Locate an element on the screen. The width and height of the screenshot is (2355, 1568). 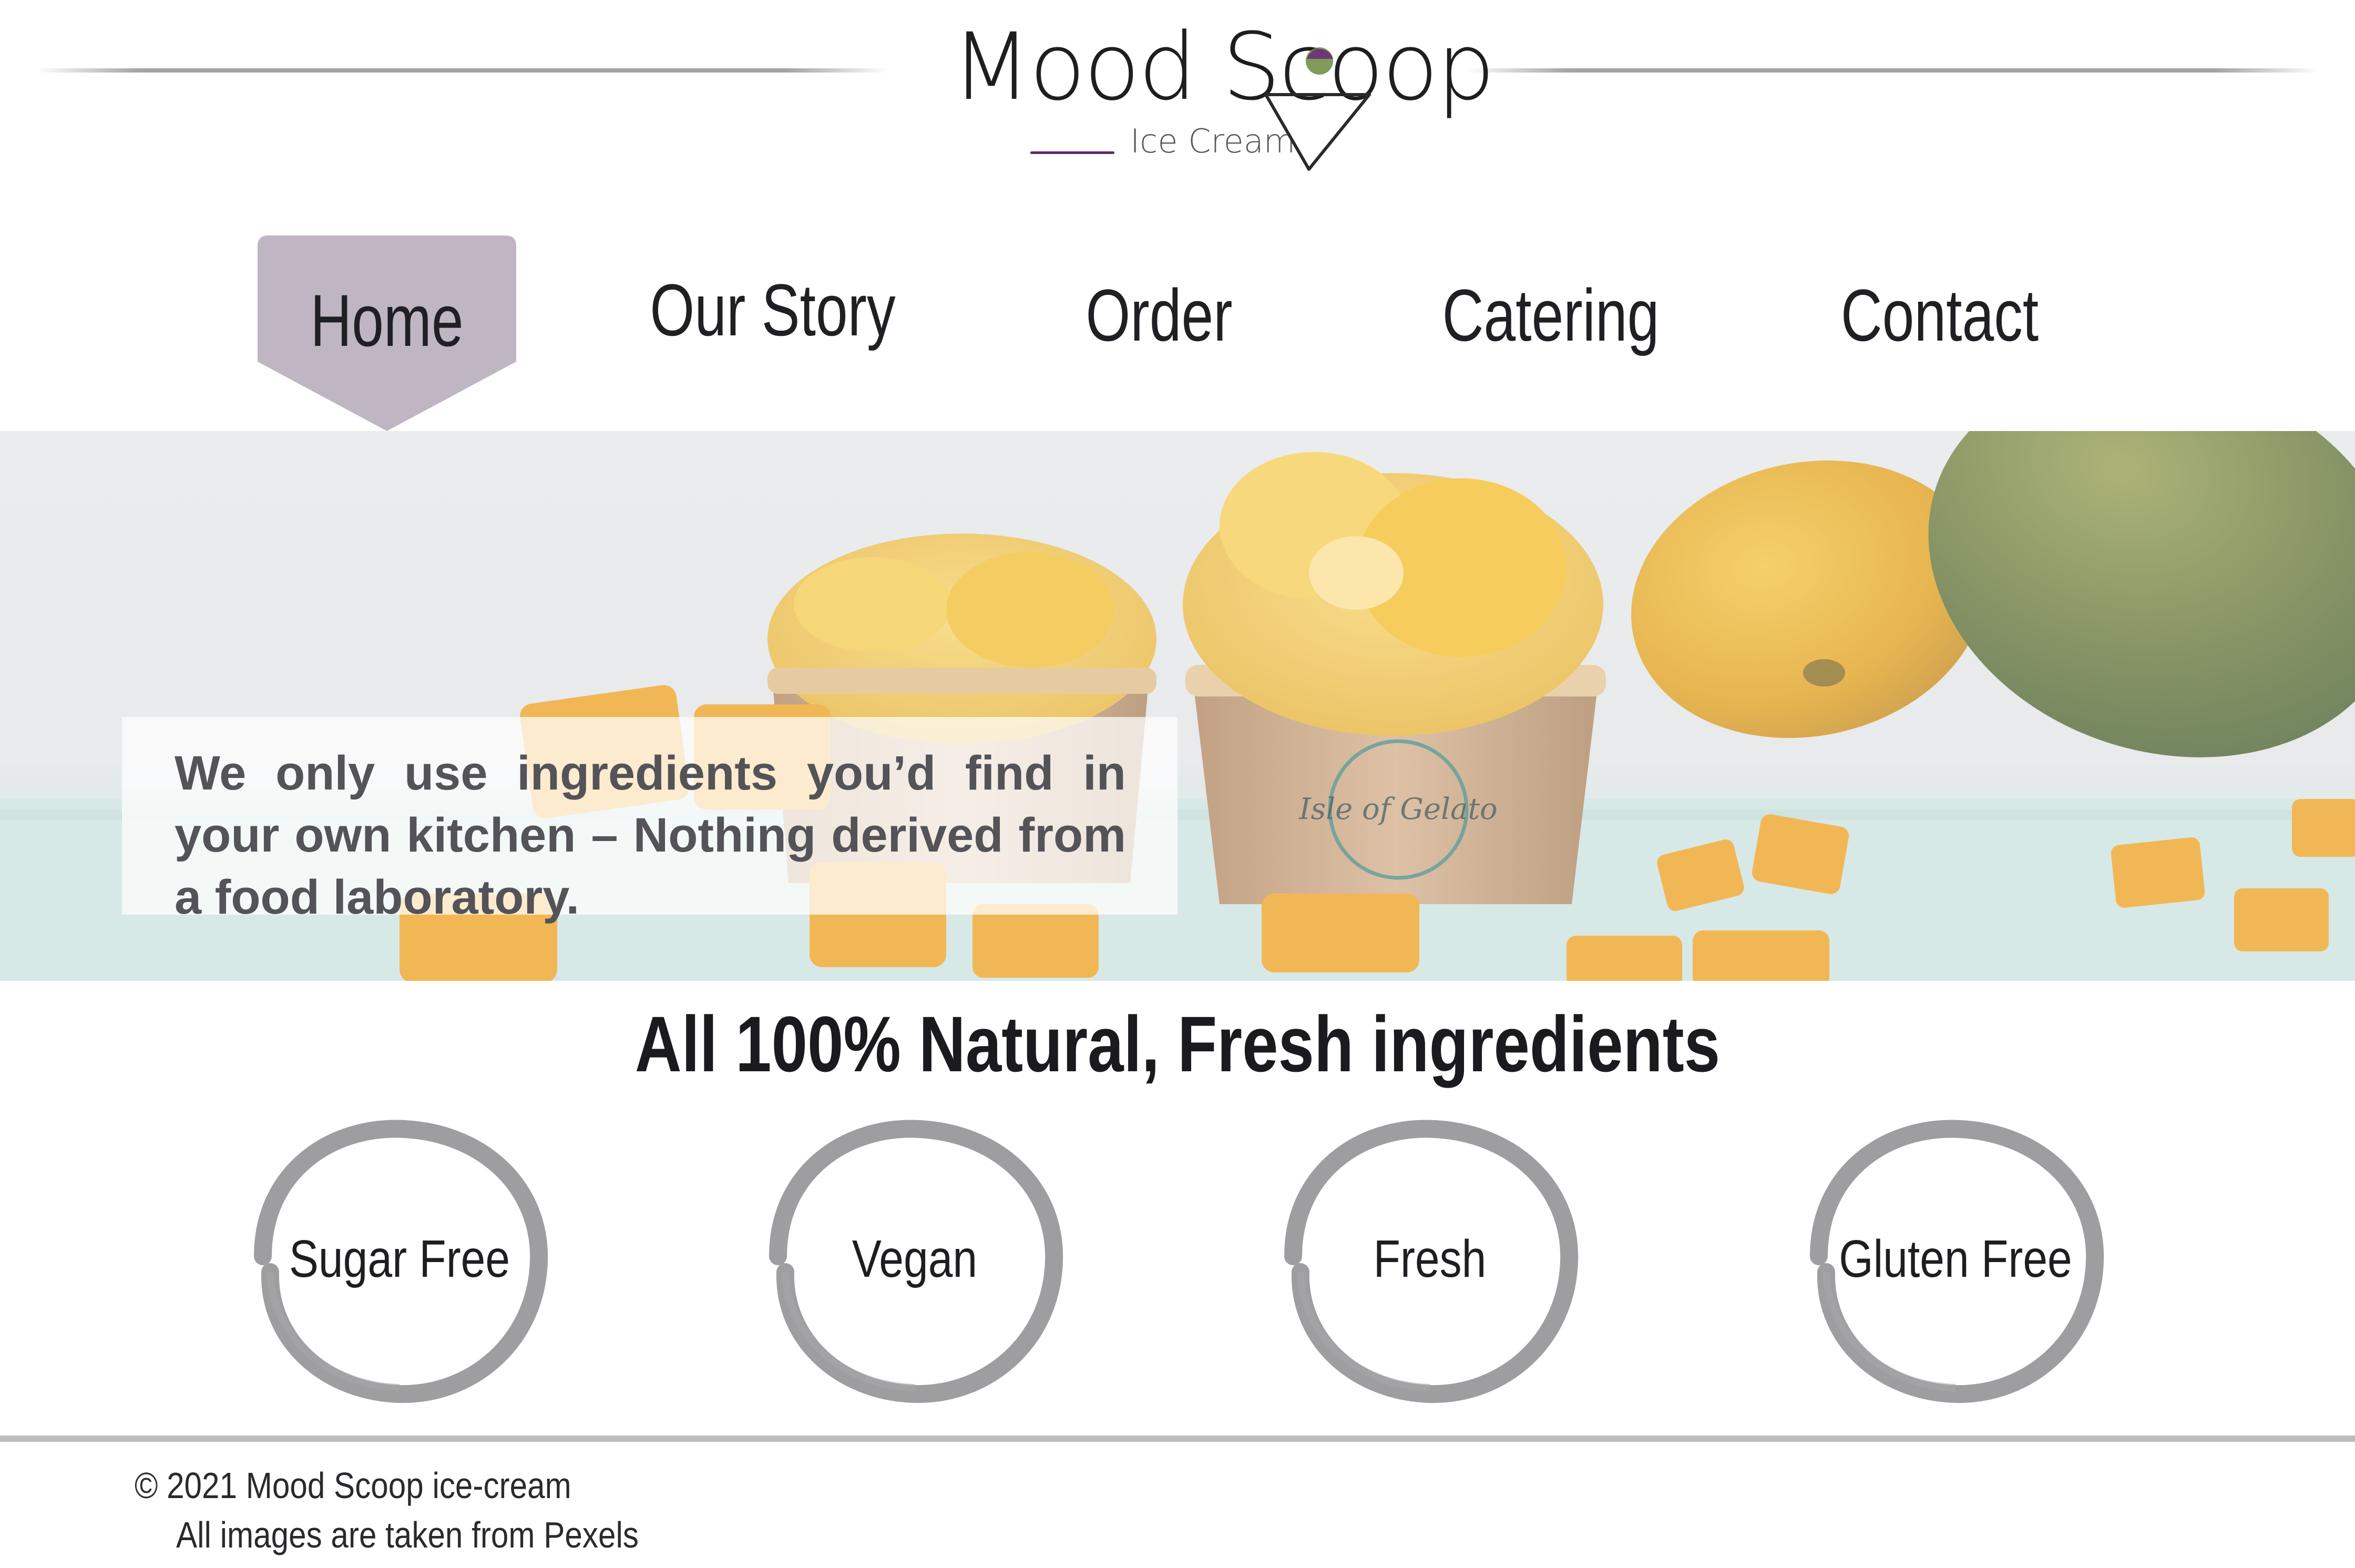
feature-vegan: Vegan is located at coordinates (914, 1261).